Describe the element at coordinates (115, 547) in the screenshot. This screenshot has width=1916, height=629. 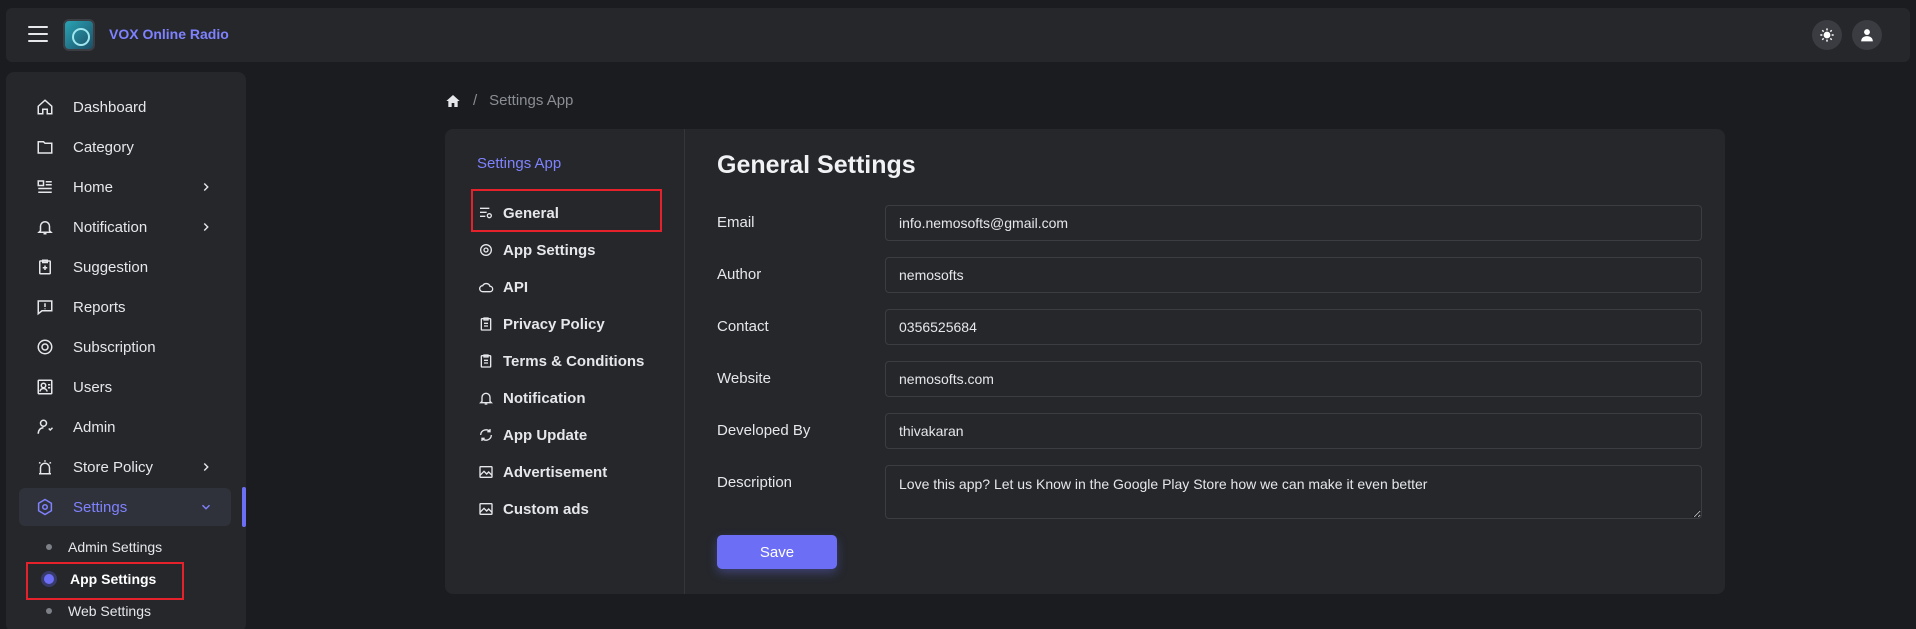
I see `sidebar-subitem-label: Admin Settings` at that location.